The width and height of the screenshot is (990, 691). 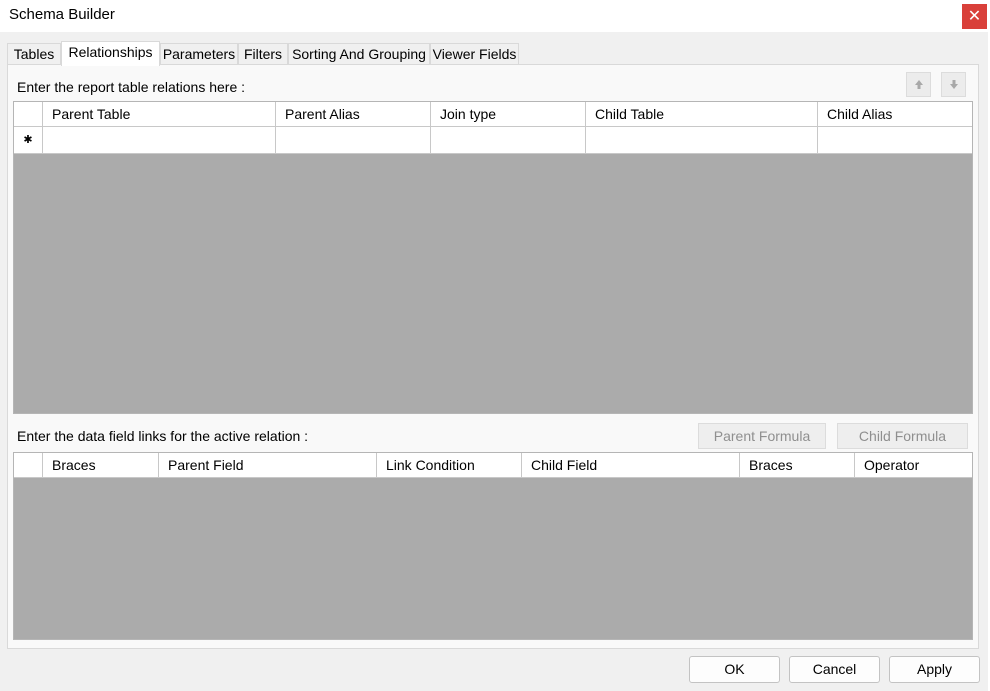 I want to click on cell-parent-table, so click(x=159, y=140).